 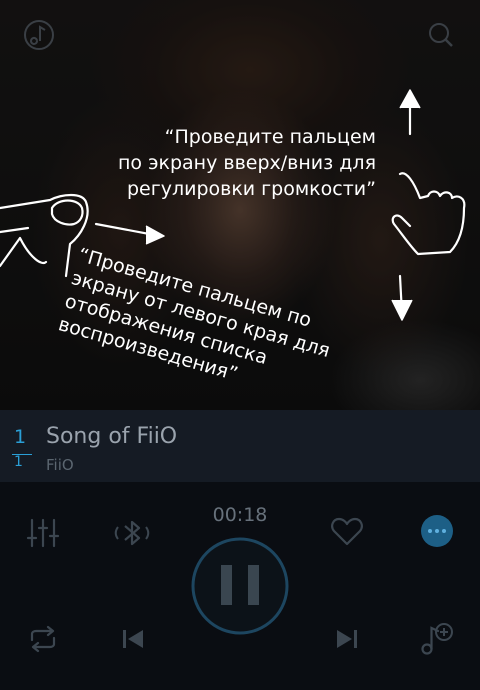 I want to click on song-title: Song of FiiO, so click(x=112, y=436).